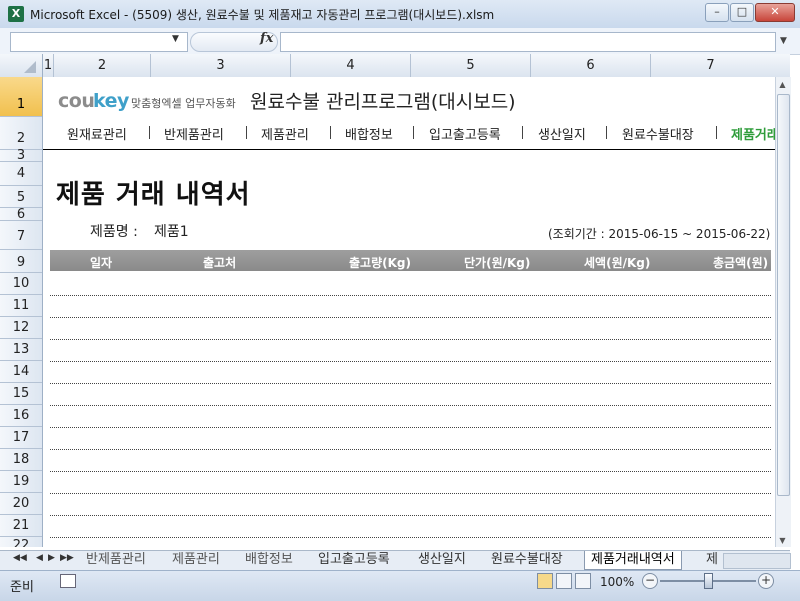 This screenshot has height=601, width=800. What do you see at coordinates (400, 585) in the screenshot?
I see `status-bar` at bounding box center [400, 585].